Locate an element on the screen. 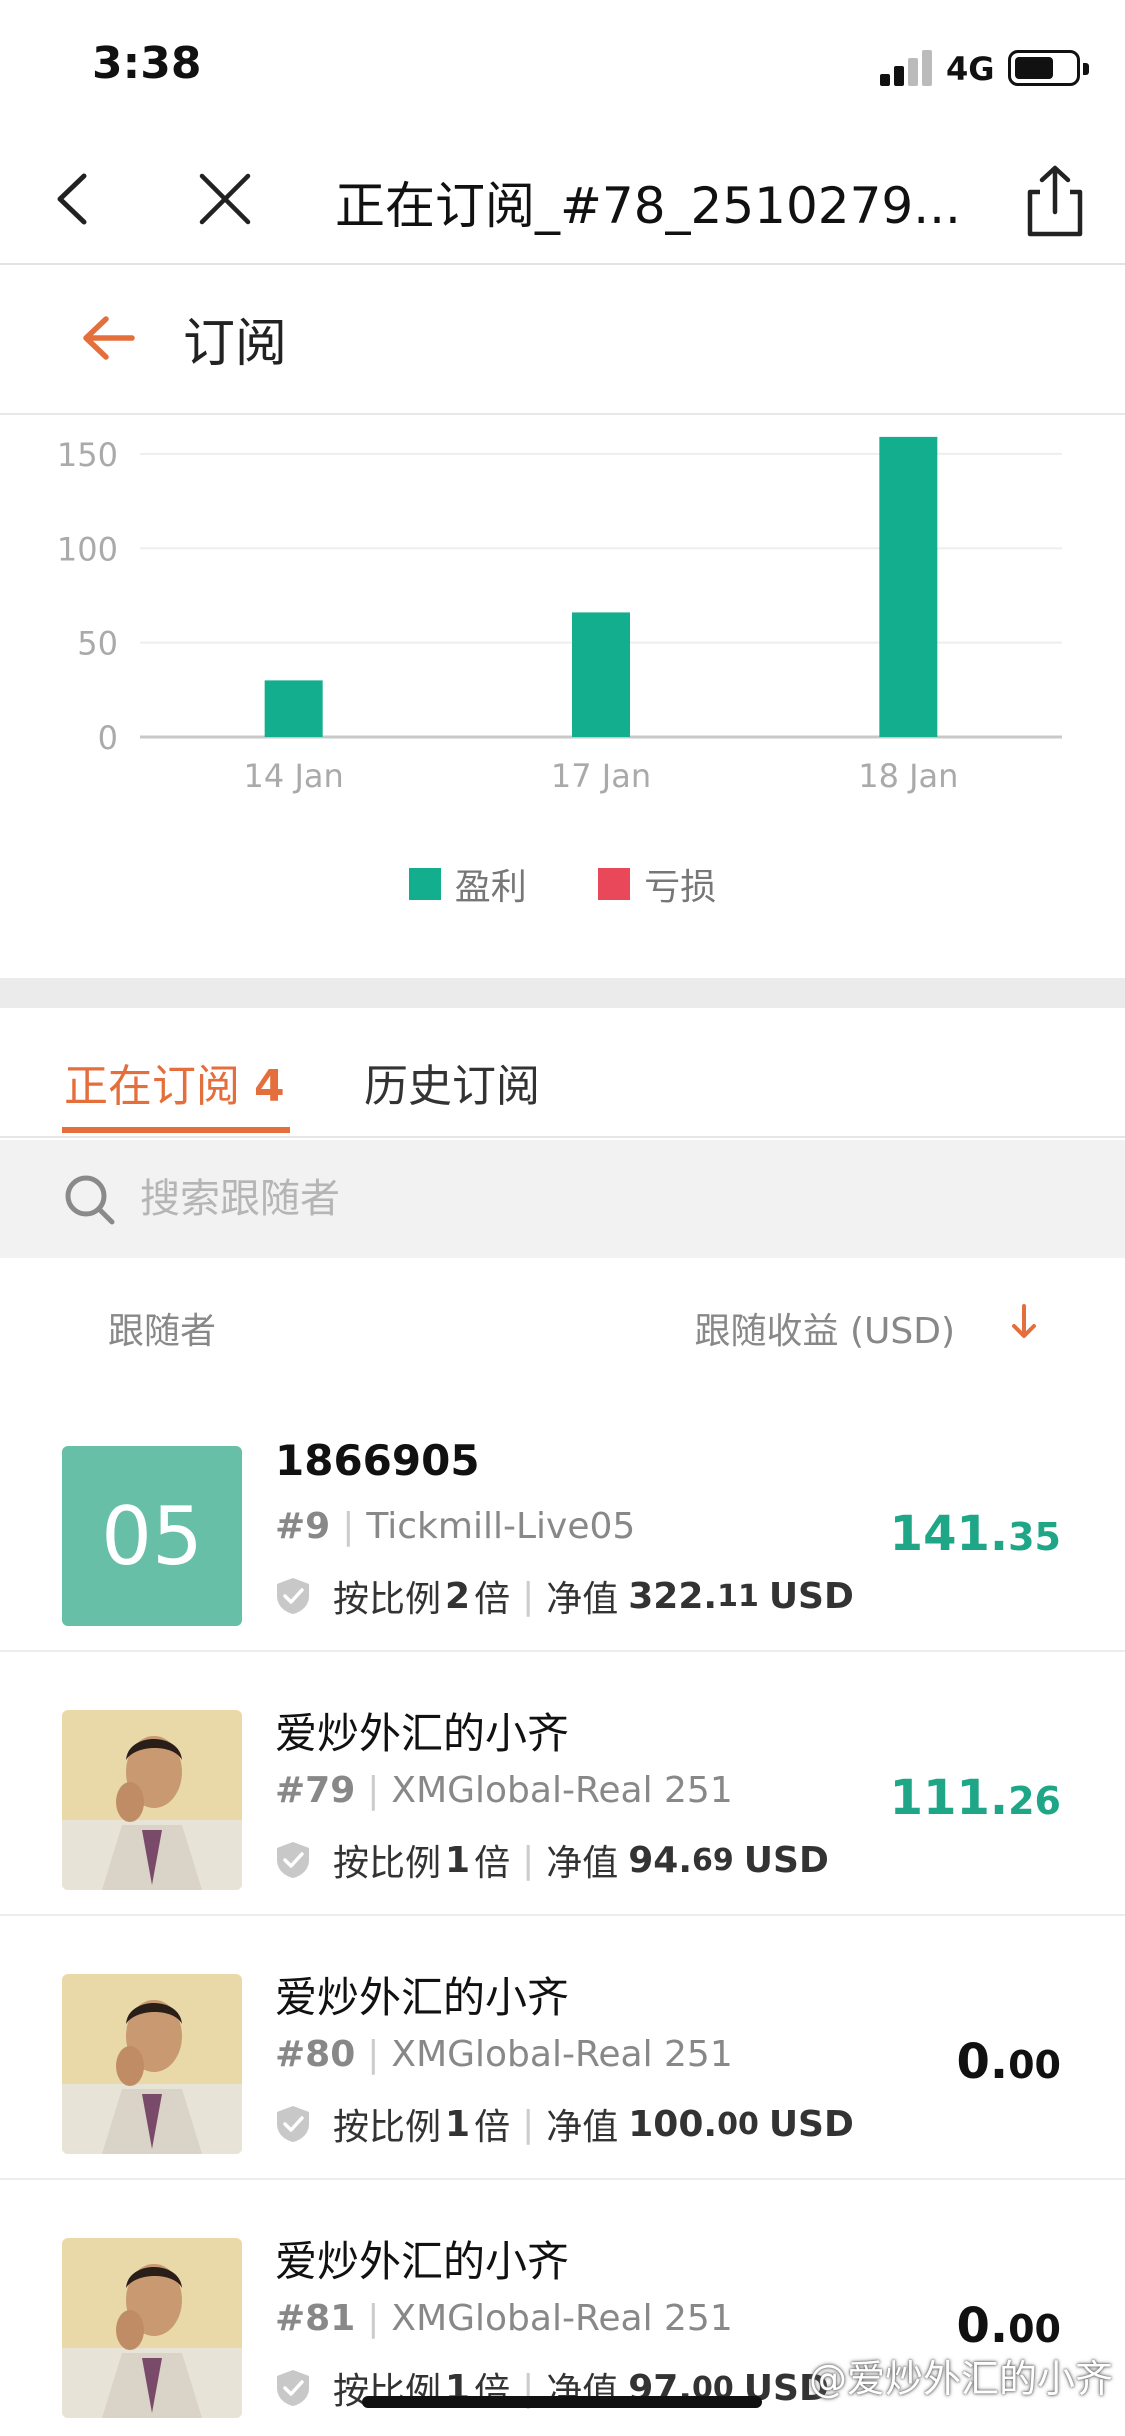 The height and width of the screenshot is (2436, 1125). follow-settings: 按比例 1 倍 | 净值 100. 00 USD is located at coordinates (564, 2124).